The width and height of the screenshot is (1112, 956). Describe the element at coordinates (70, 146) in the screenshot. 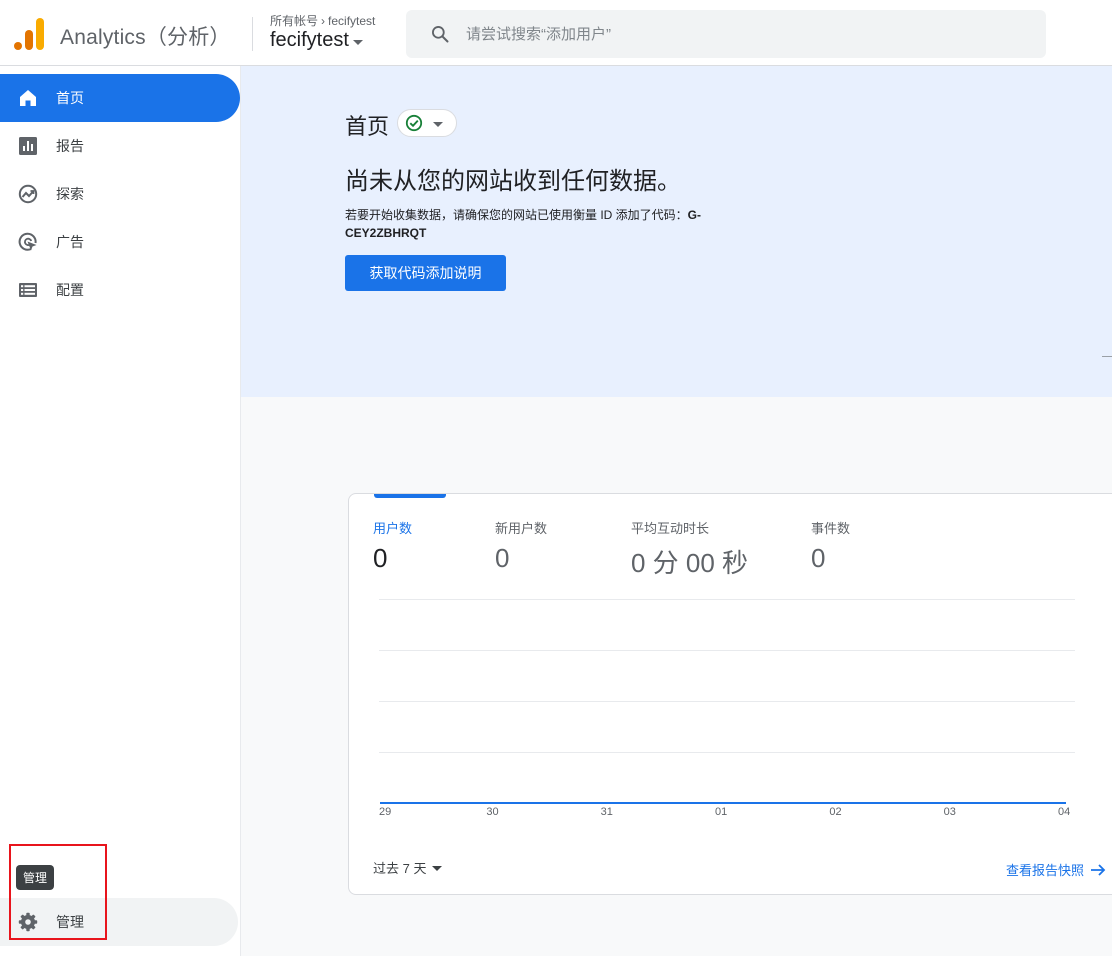

I see `sidebar-item-label: 报告` at that location.